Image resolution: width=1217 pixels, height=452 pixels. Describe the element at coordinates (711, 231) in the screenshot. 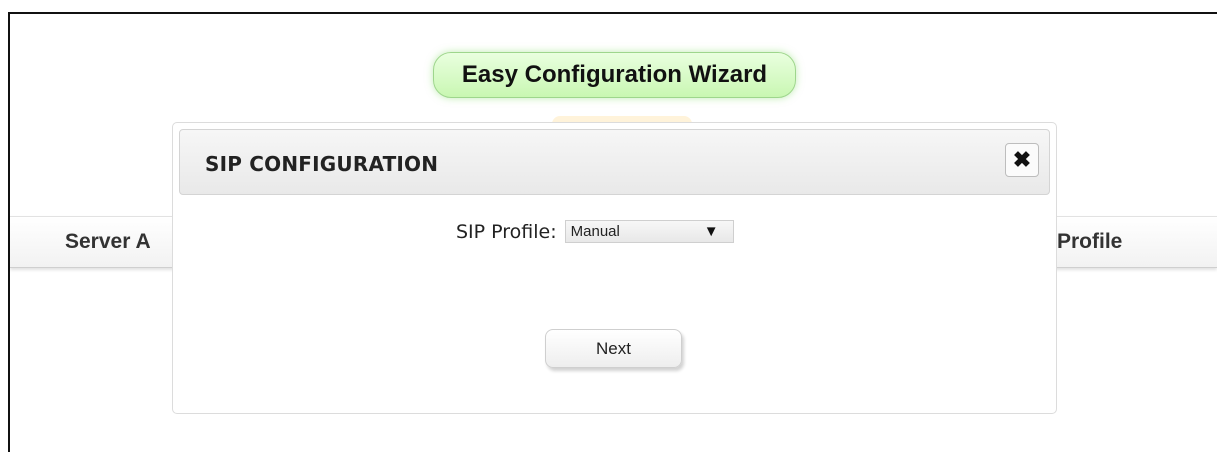

I see `dropdown-arrow-icon: ▼` at that location.